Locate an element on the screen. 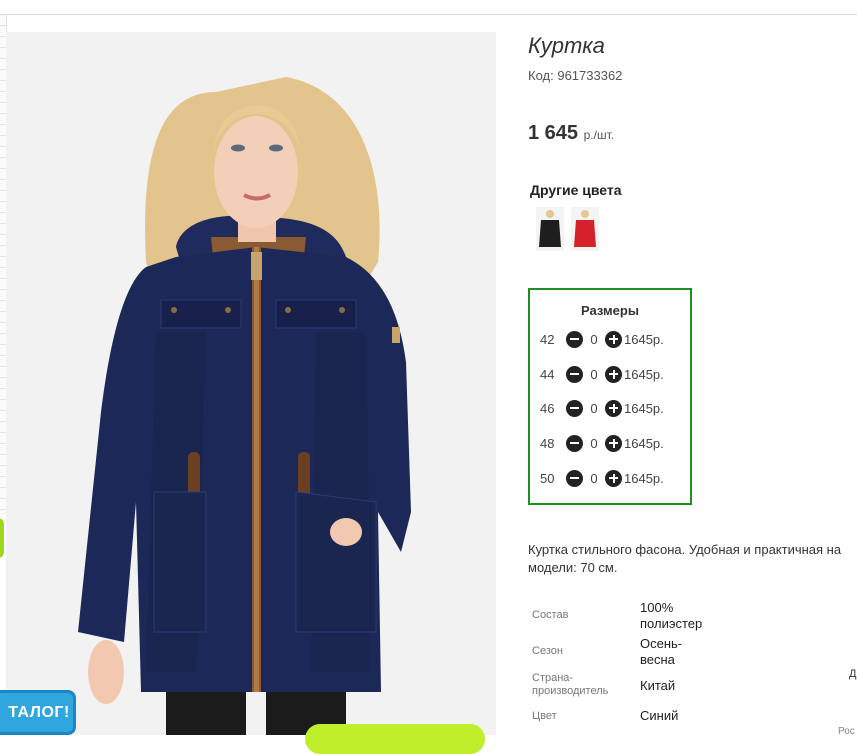  spec-value: 100% полиэстер is located at coordinates (671, 615).